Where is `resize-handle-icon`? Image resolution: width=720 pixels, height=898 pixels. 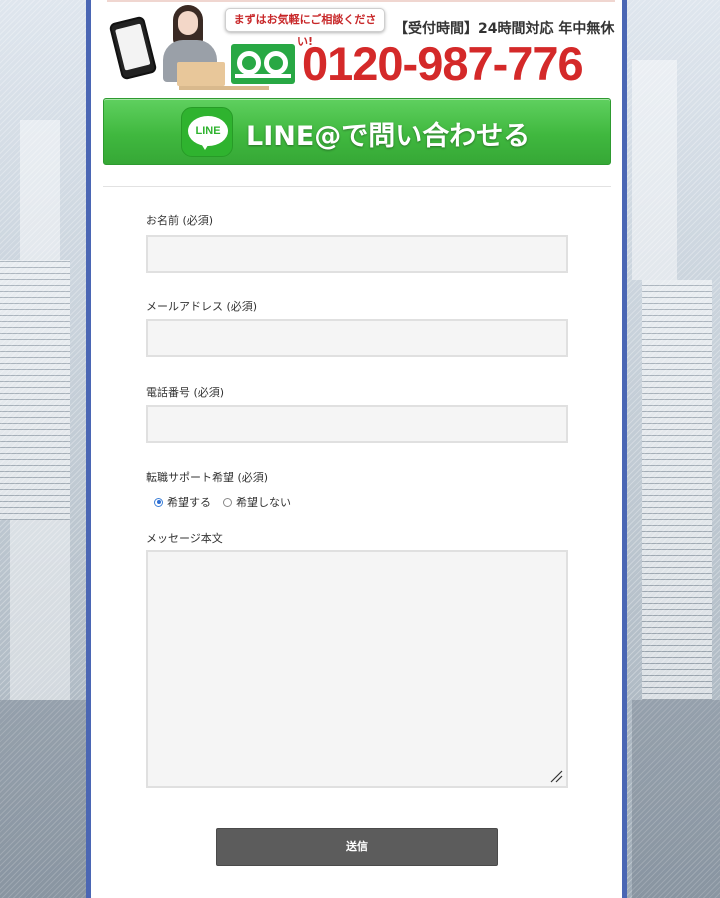
resize-handle-icon is located at coordinates (556, 776).